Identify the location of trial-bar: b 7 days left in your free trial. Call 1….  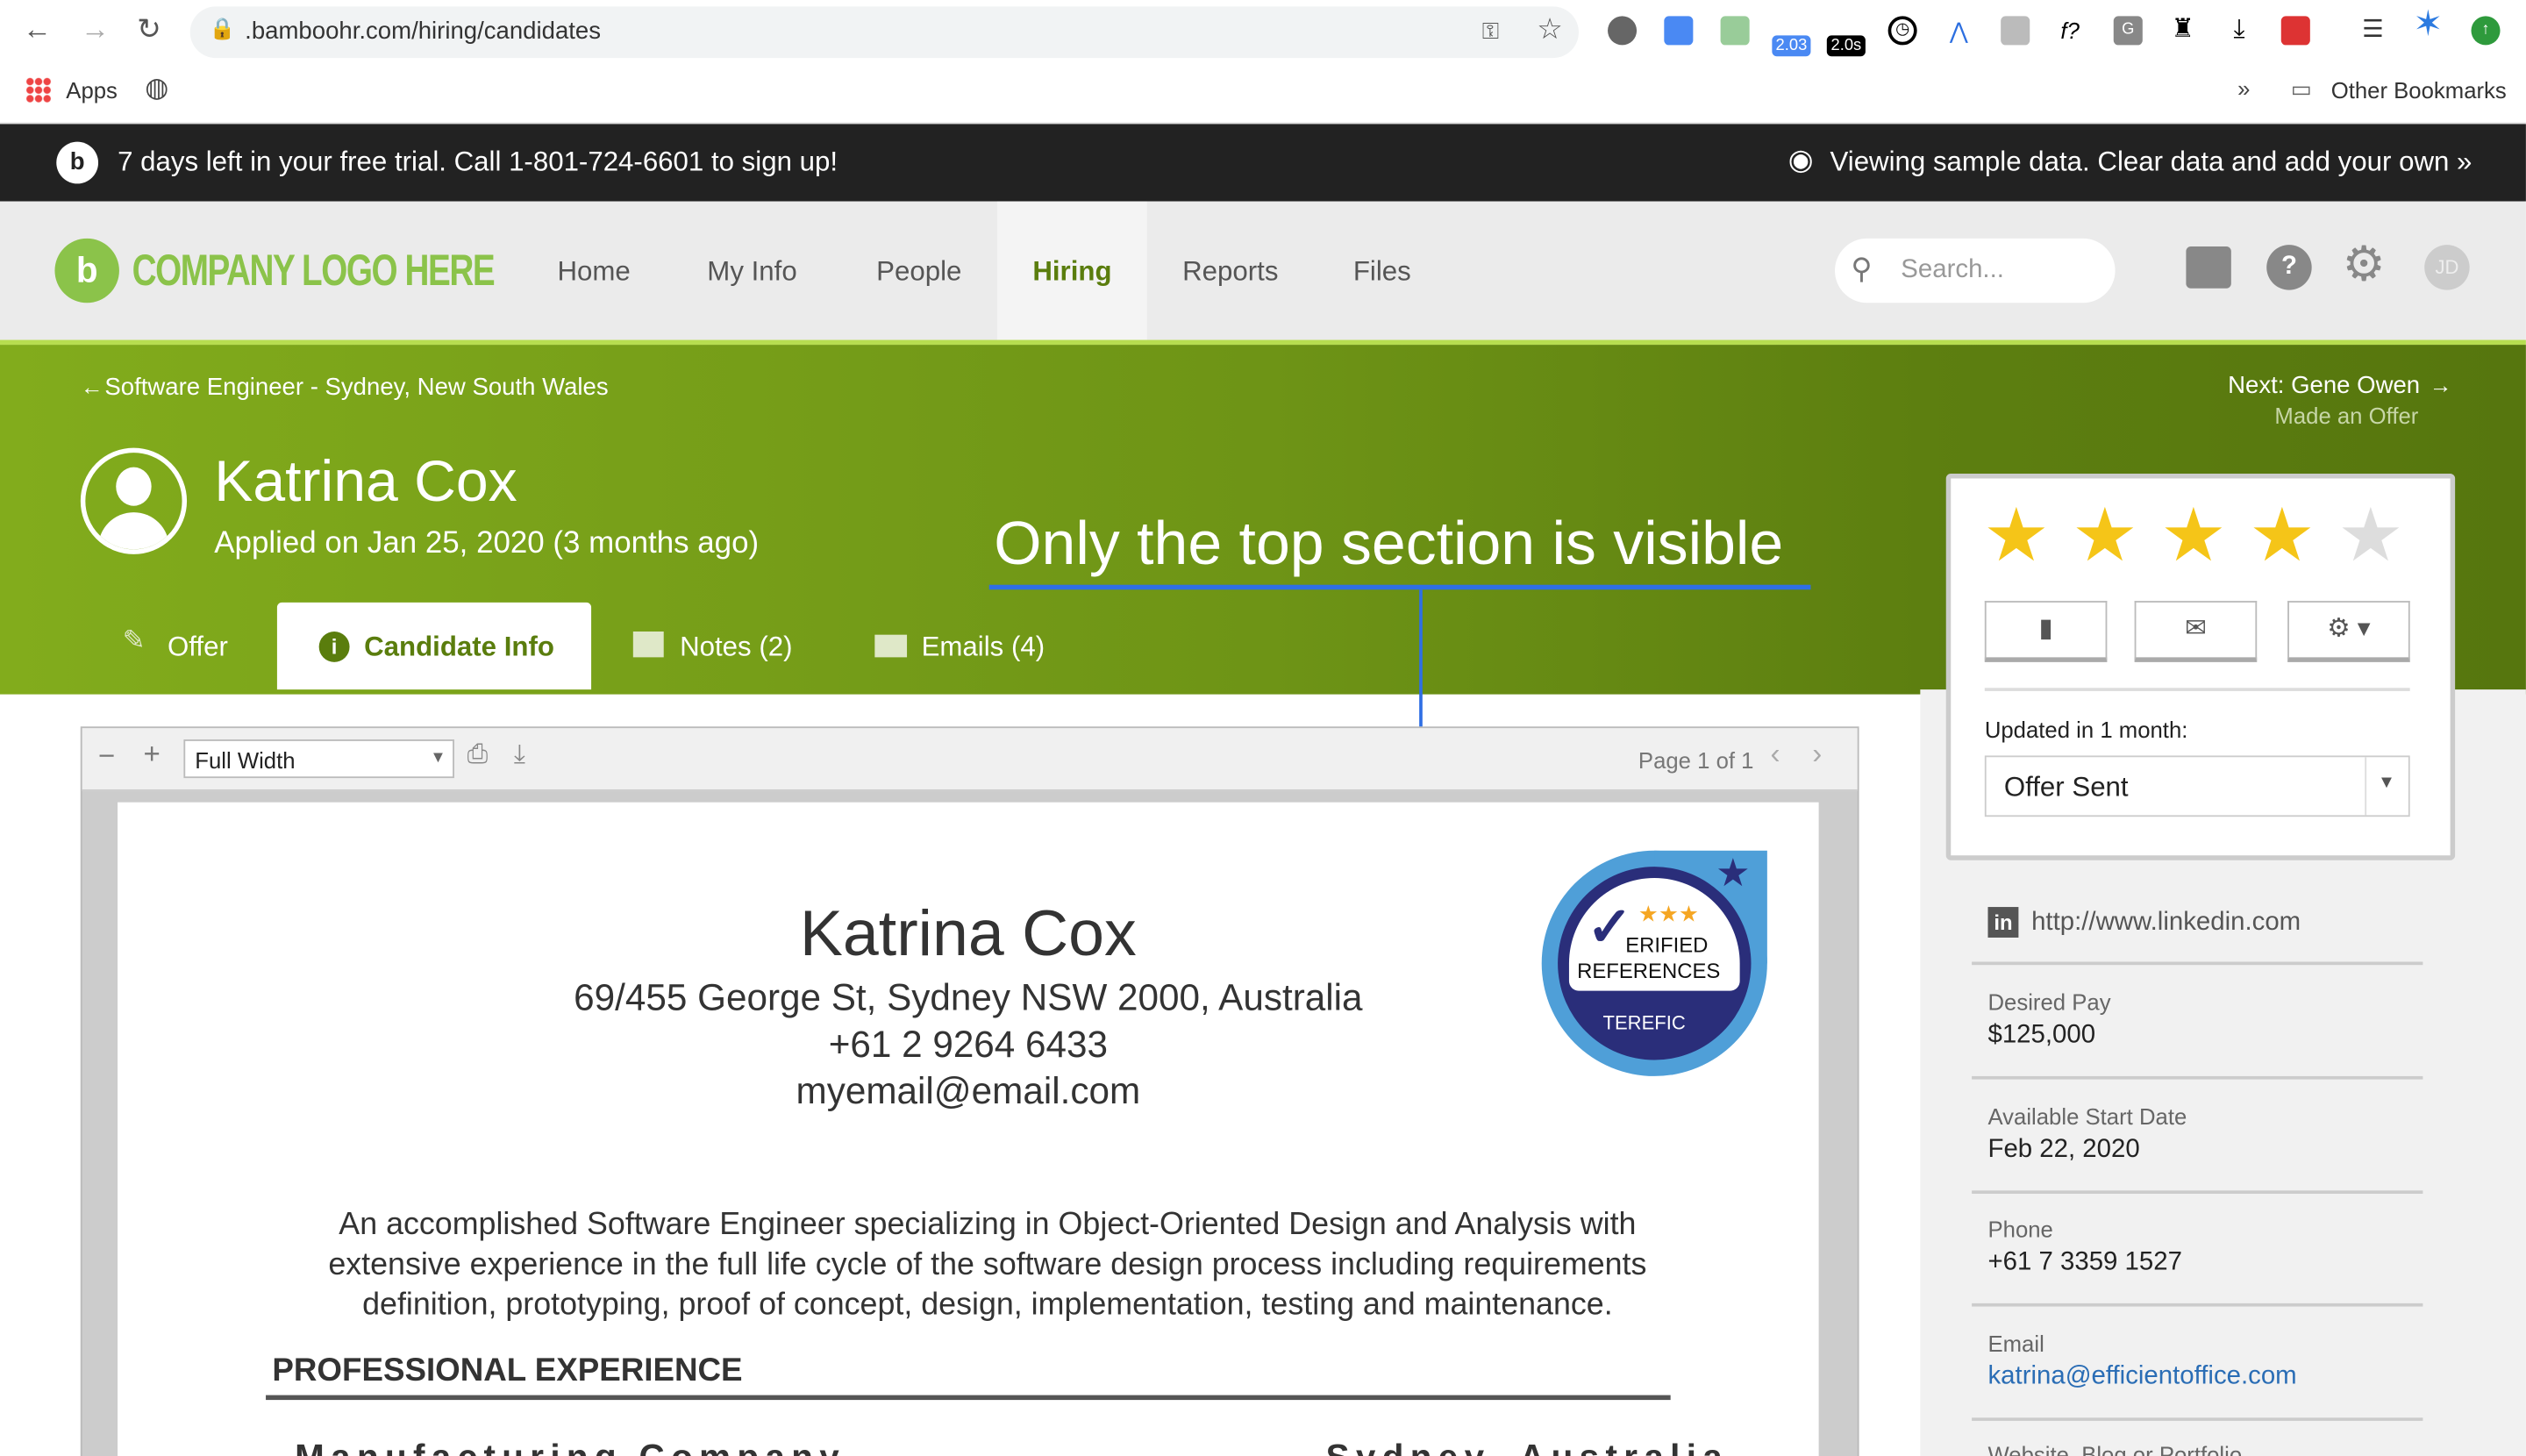
(1263, 163).